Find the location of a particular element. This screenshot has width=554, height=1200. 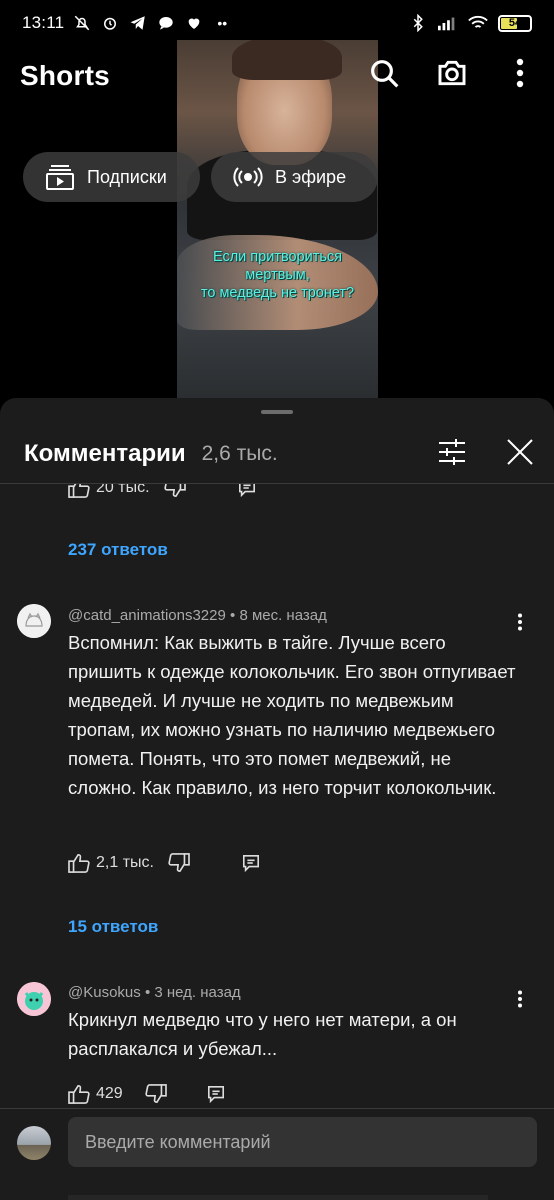

subscriptions-icon is located at coordinates (60, 177).